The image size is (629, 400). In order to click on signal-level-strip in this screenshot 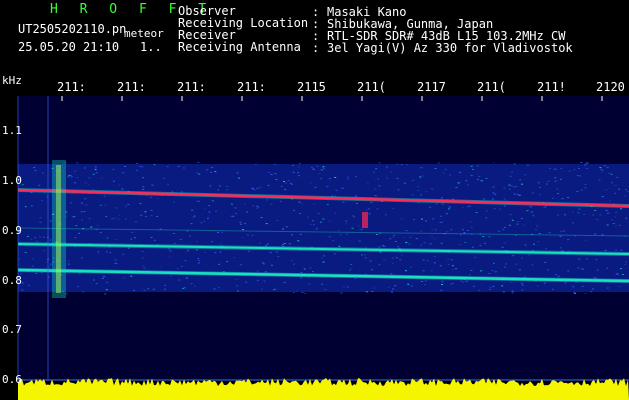, I will do `click(323, 389)`.